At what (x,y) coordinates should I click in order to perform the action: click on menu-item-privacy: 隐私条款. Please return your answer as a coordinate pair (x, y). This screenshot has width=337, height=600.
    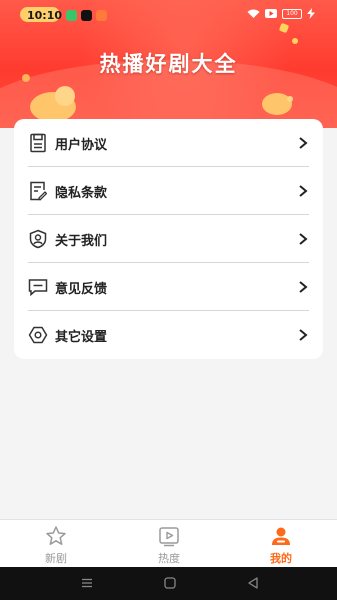
    Looking at the image, I should click on (168, 191).